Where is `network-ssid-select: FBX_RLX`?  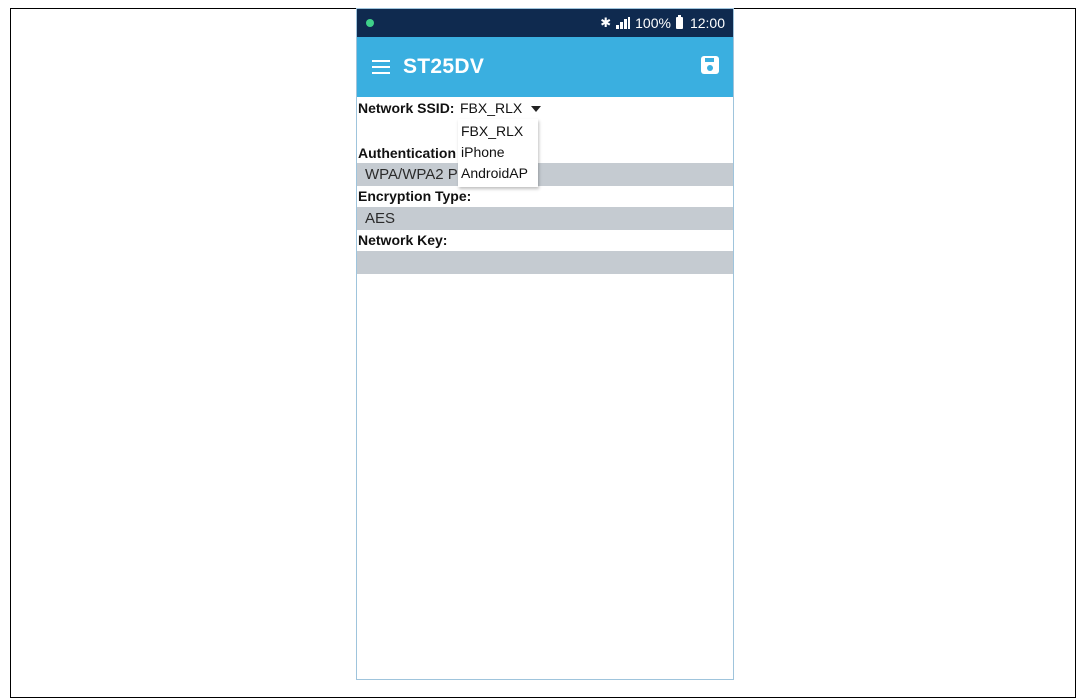 network-ssid-select: FBX_RLX is located at coordinates (501, 108).